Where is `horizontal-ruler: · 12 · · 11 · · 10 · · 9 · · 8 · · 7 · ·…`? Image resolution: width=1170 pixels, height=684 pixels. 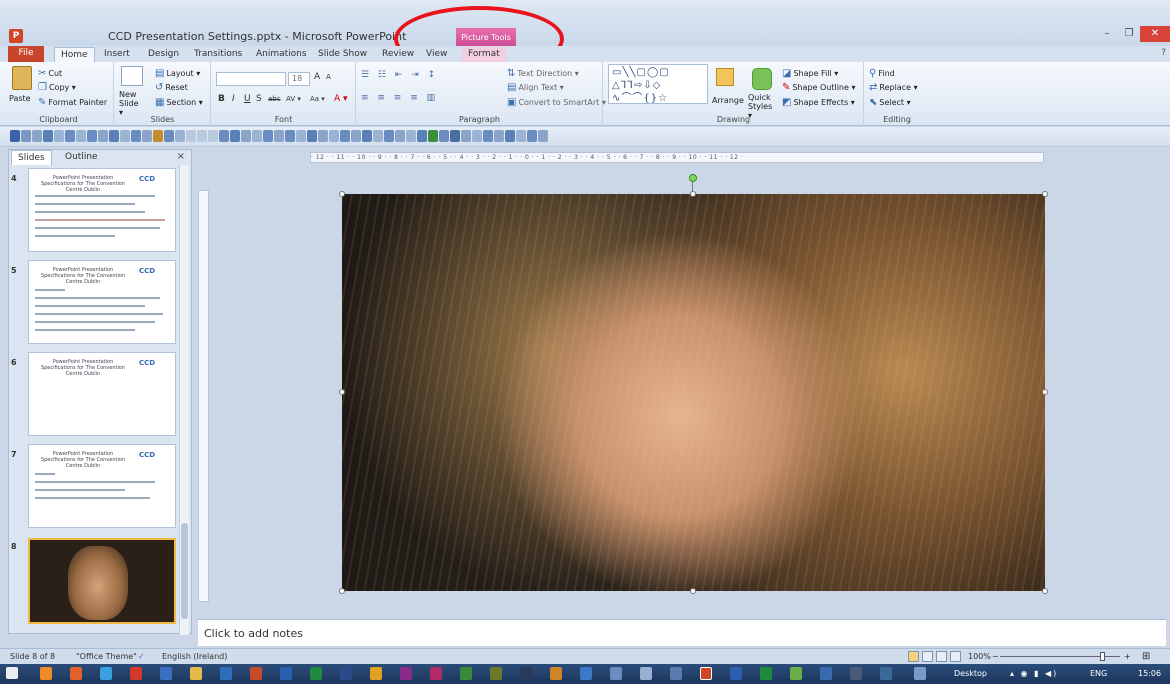
horizontal-ruler: · 12 · · 11 · · 10 · · 9 · · 8 · · 7 · ·… is located at coordinates (677, 157).